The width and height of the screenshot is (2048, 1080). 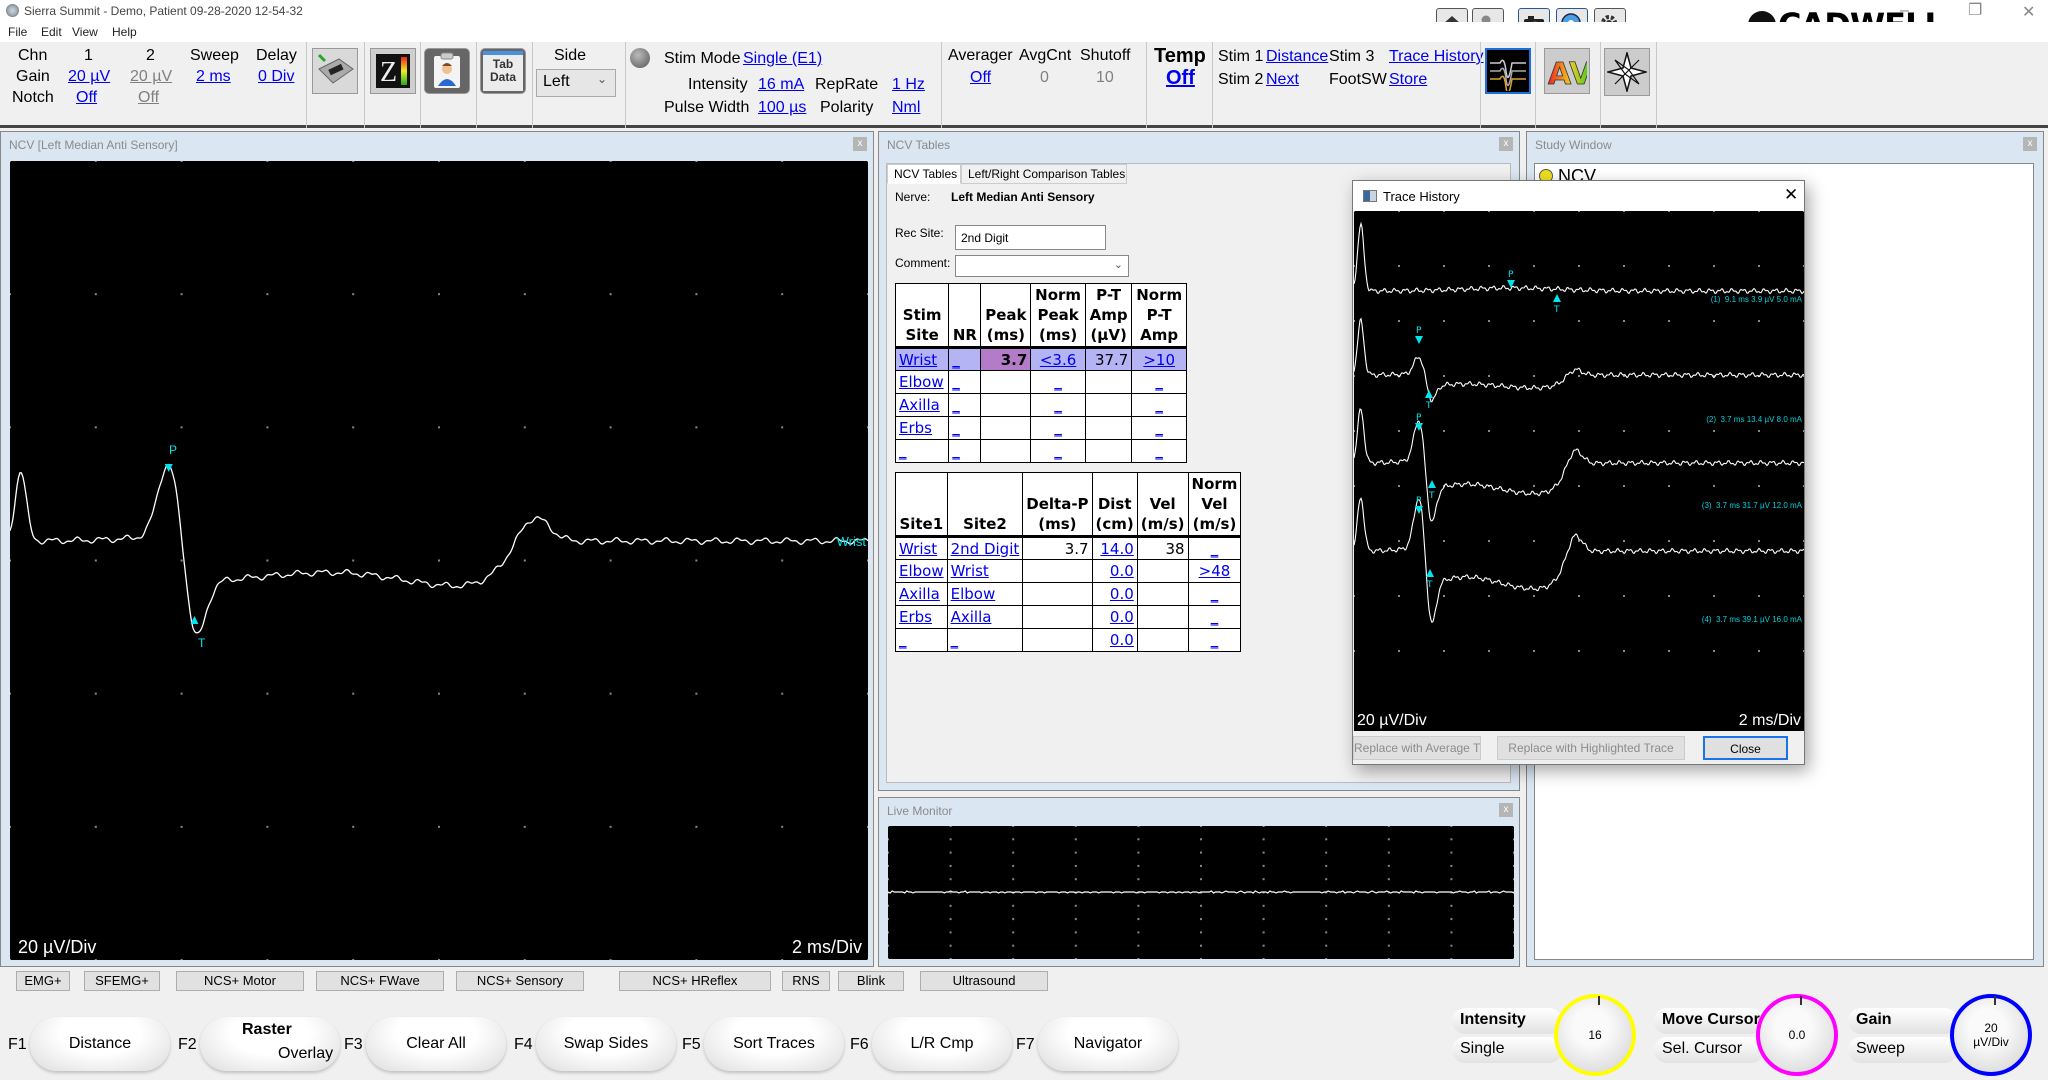 I want to click on polarity-link: Nml, so click(x=906, y=108).